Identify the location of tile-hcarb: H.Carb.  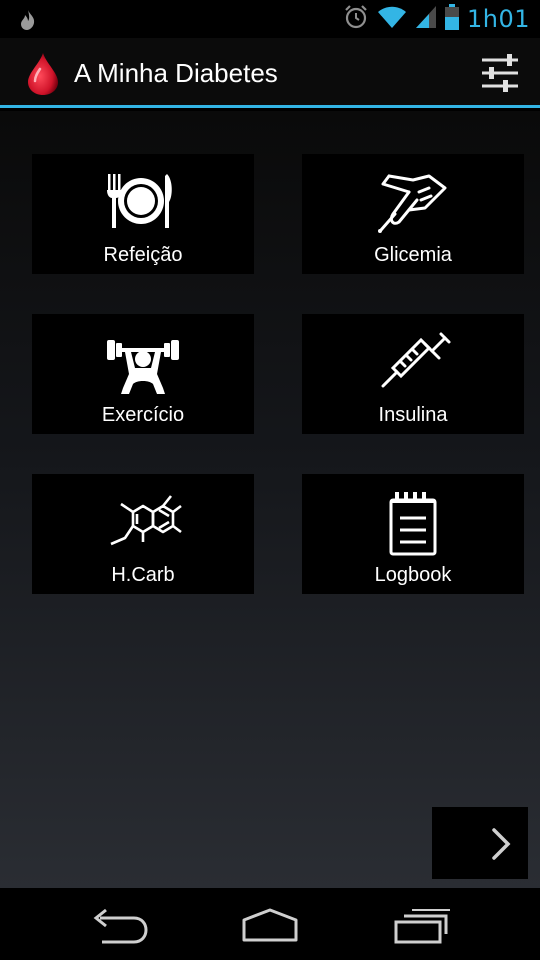
(143, 534).